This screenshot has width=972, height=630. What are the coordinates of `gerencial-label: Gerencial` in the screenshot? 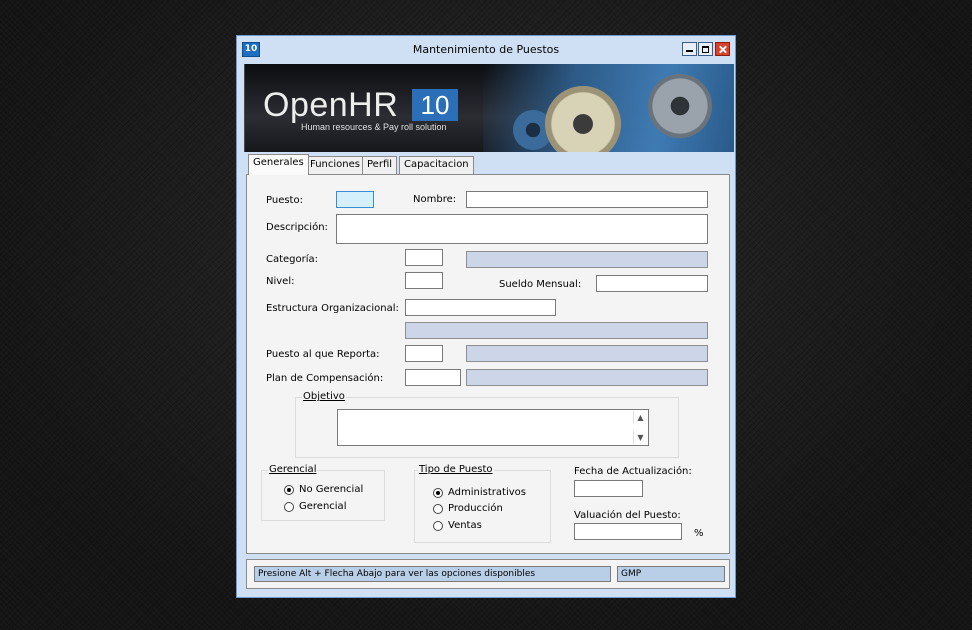 It's located at (323, 506).